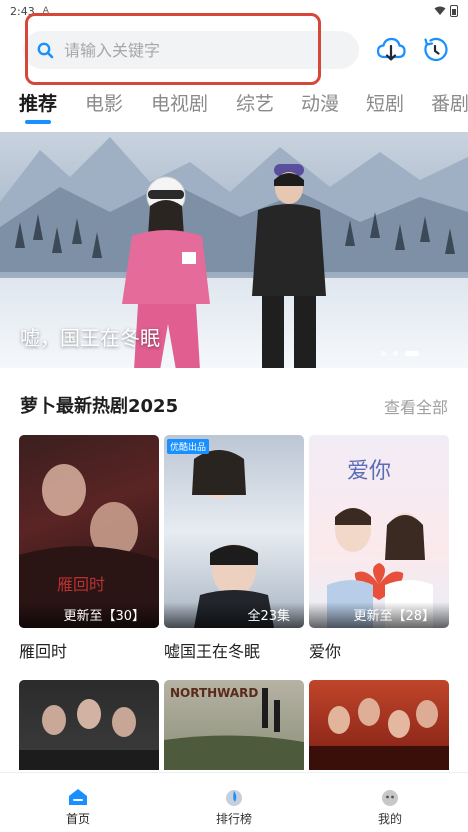 The height and width of the screenshot is (832, 468). What do you see at coordinates (379, 531) in the screenshot?
I see `poster-ai-ni: 爱你 更新至【28】` at bounding box center [379, 531].